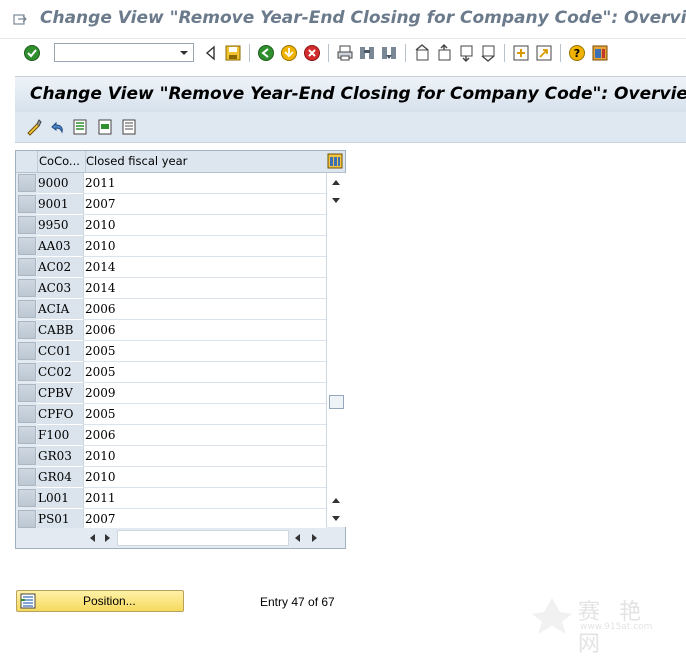 The height and width of the screenshot is (658, 686). I want to click on first-page-icon, so click(422, 53).